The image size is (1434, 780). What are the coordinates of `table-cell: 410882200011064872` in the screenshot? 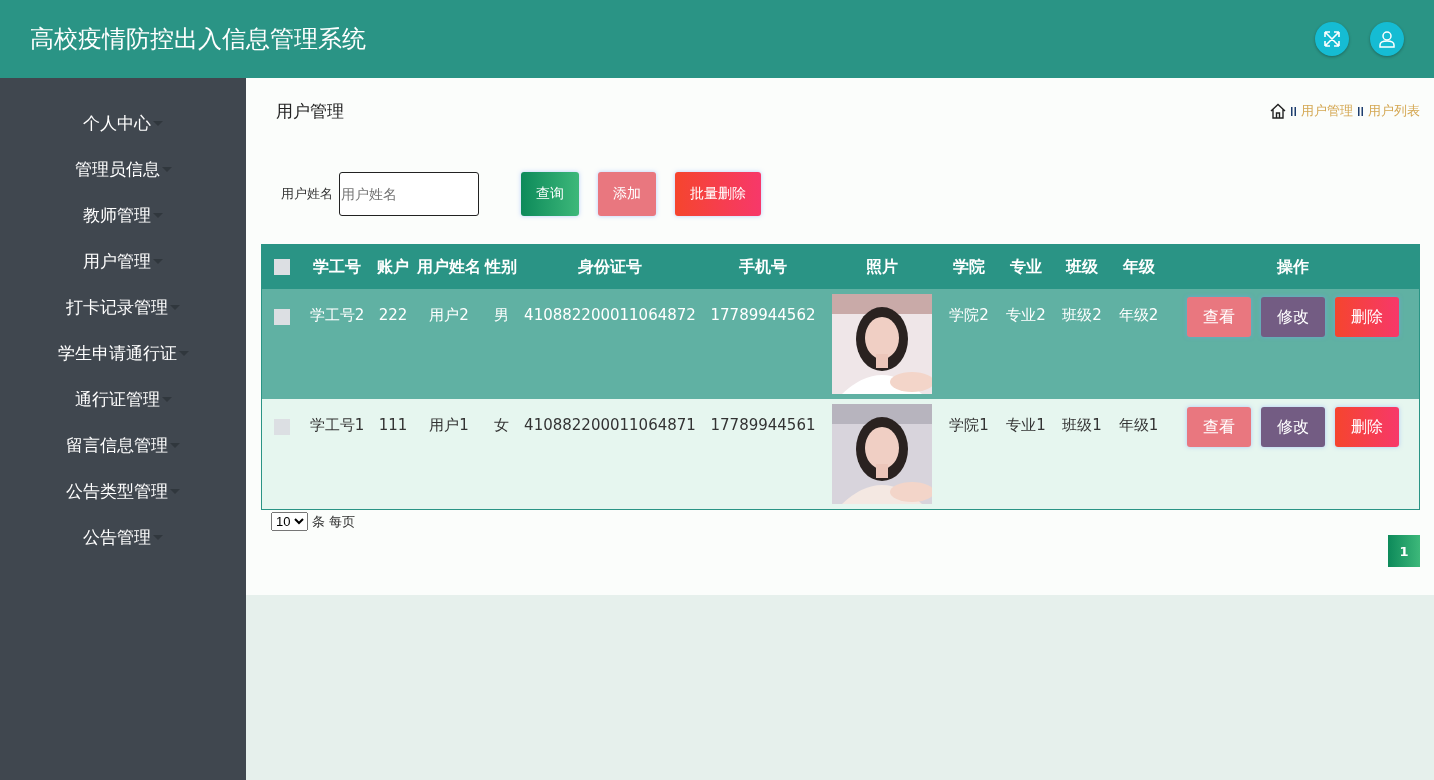 It's located at (610, 315).